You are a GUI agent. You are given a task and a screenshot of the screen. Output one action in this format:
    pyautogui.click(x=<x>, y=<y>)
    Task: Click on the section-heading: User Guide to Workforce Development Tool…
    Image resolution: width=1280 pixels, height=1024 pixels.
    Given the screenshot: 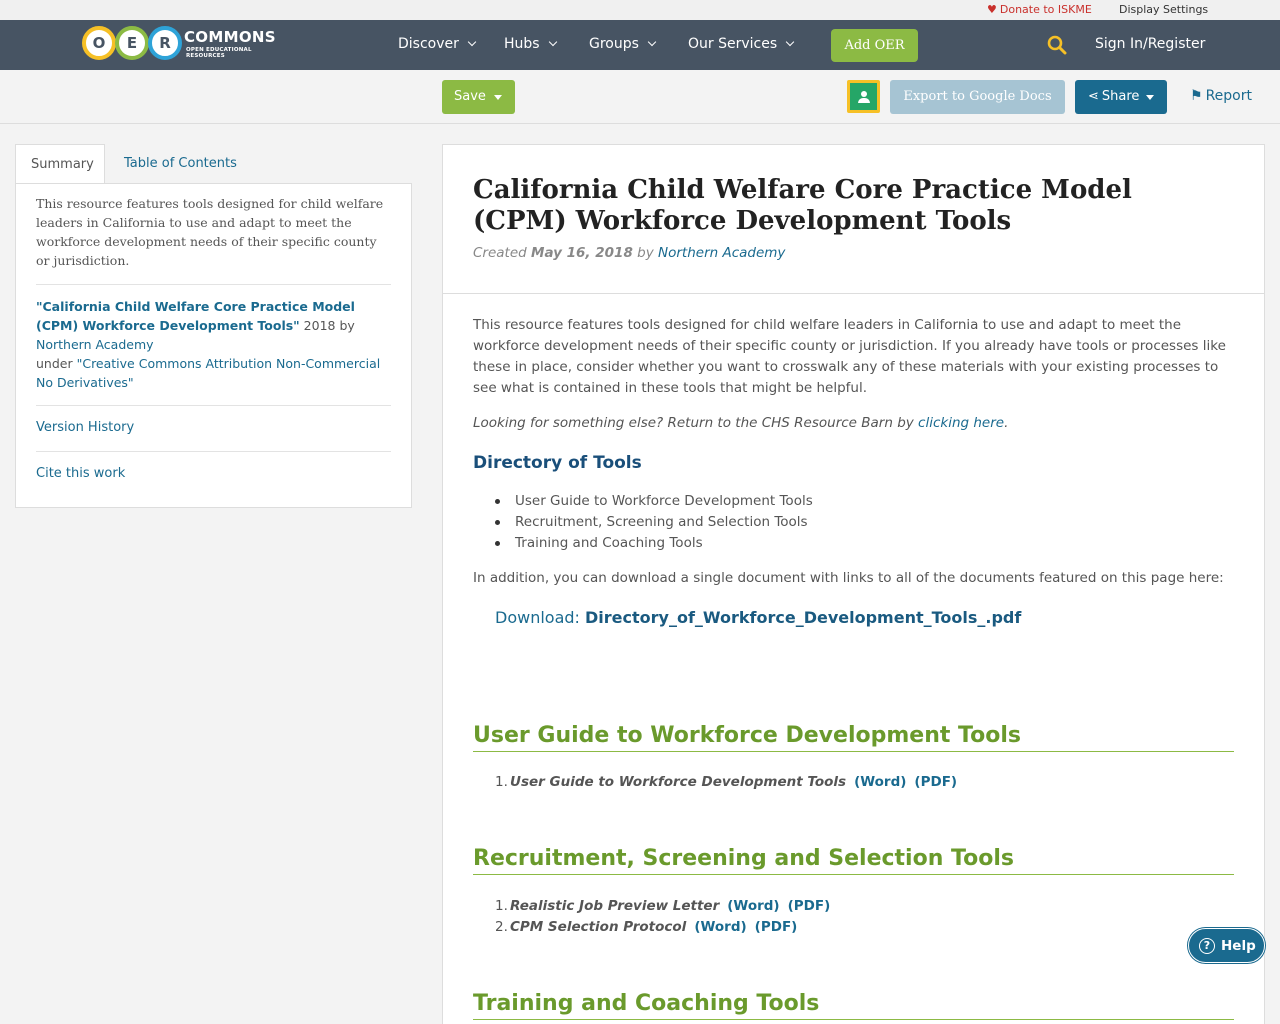 What is the action you would take?
    pyautogui.click(x=853, y=736)
    